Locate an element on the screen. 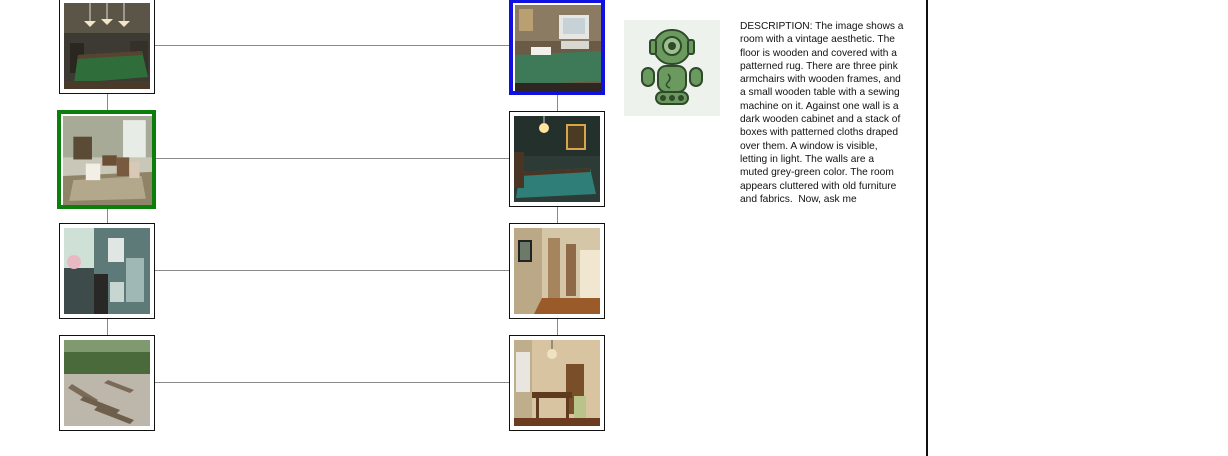  robot-avatar is located at coordinates (672, 68).